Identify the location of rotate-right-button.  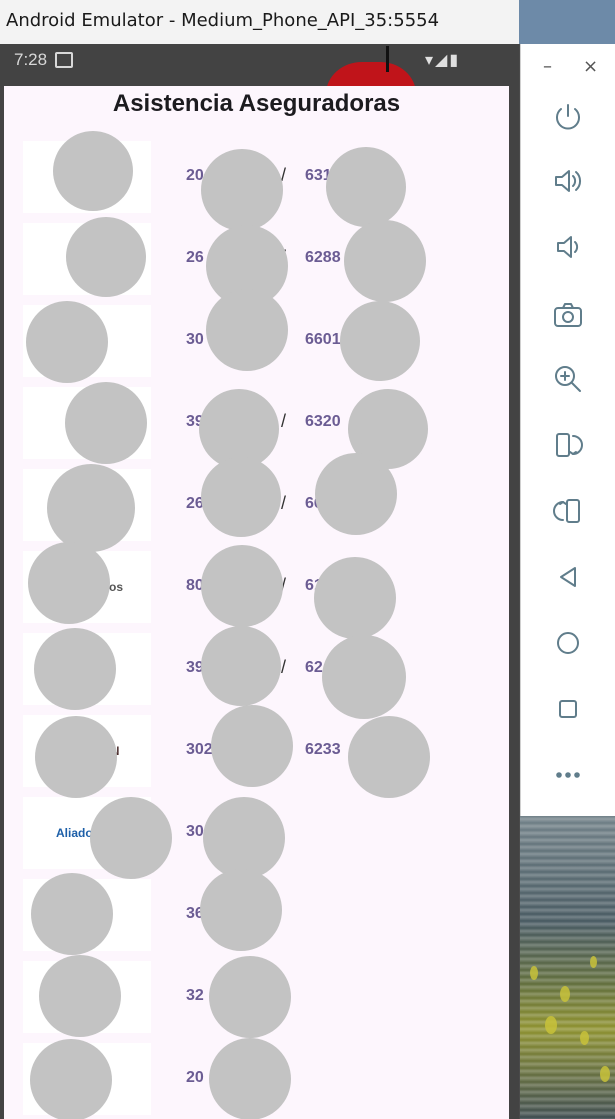
(568, 511).